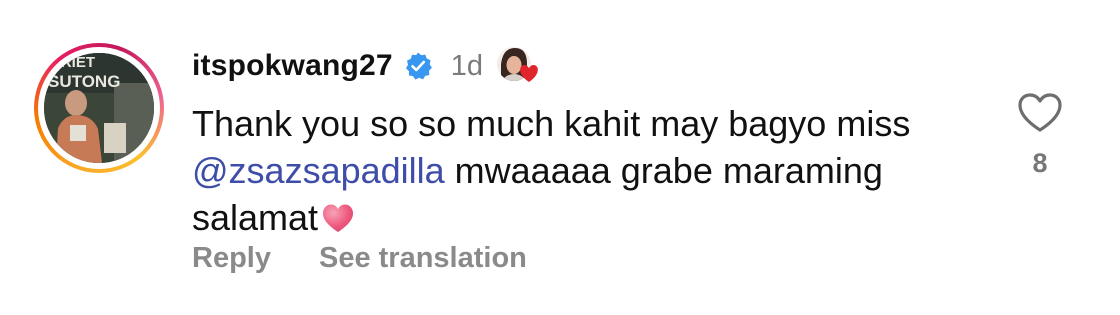  Describe the element at coordinates (1040, 163) in the screenshot. I see `like-count: 8` at that location.